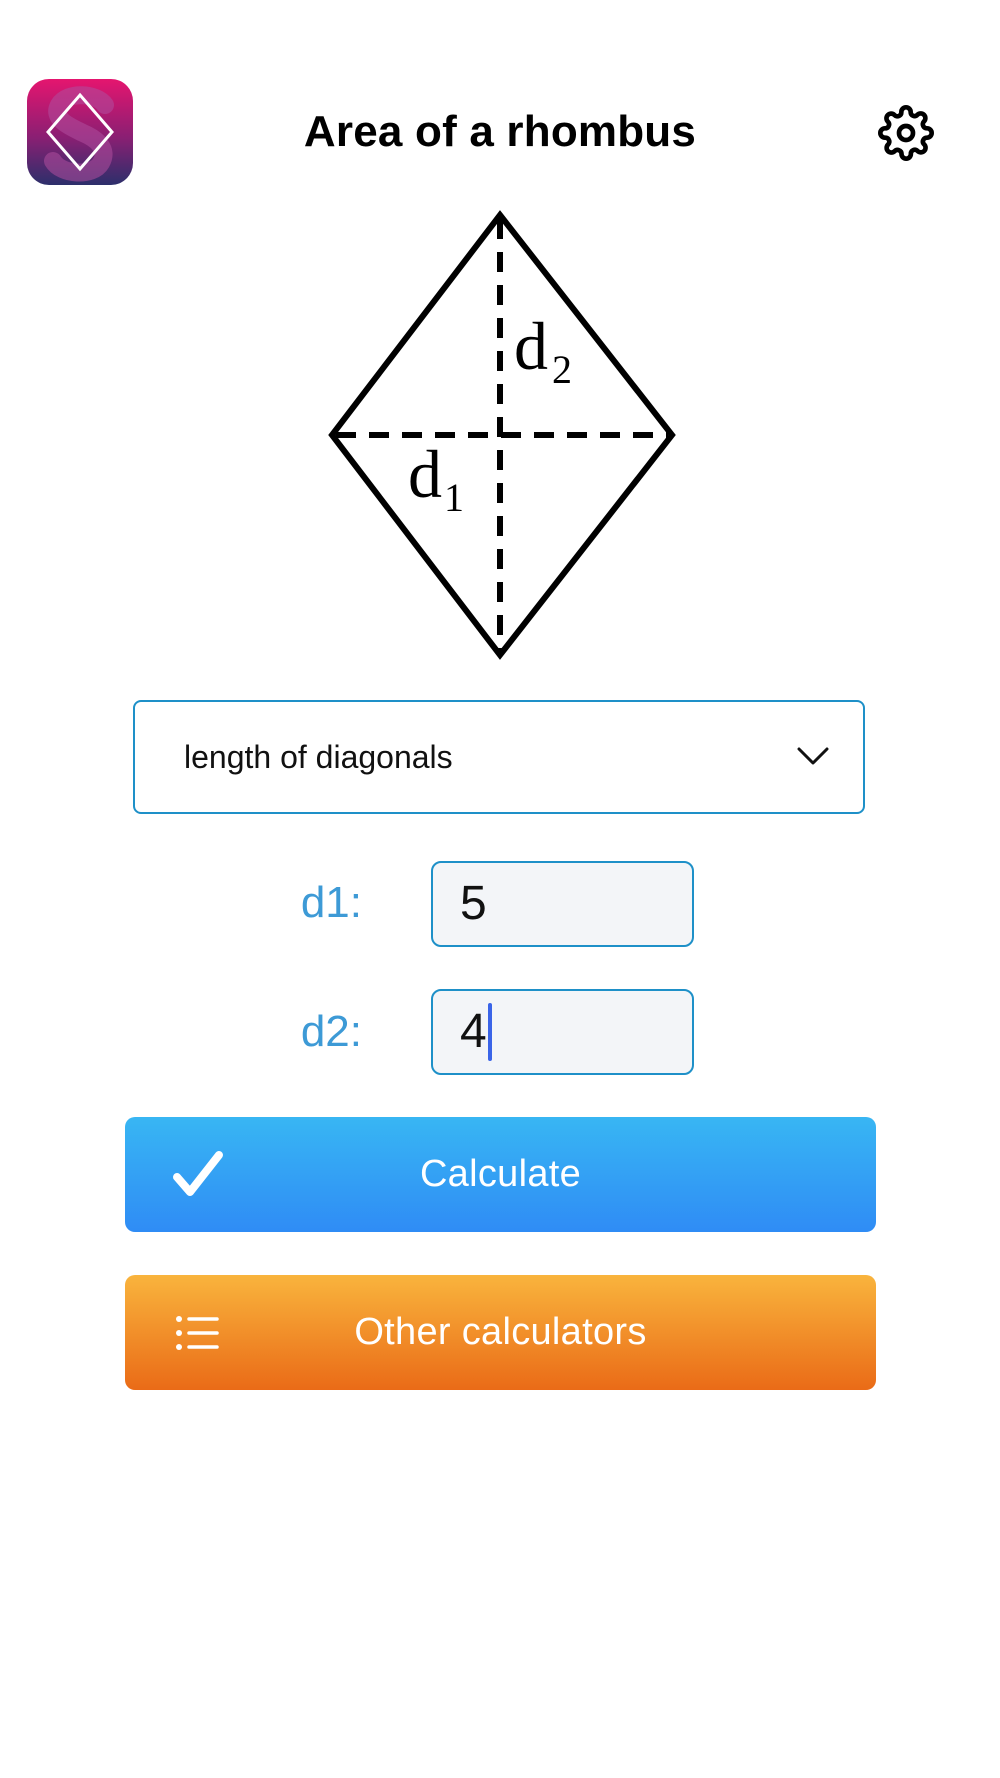  I want to click on page-title: Area of a rhombus, so click(500, 131).